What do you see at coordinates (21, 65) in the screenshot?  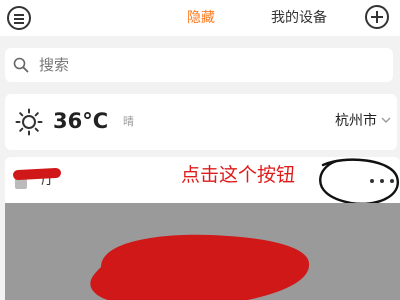 I see `search-icon` at bounding box center [21, 65].